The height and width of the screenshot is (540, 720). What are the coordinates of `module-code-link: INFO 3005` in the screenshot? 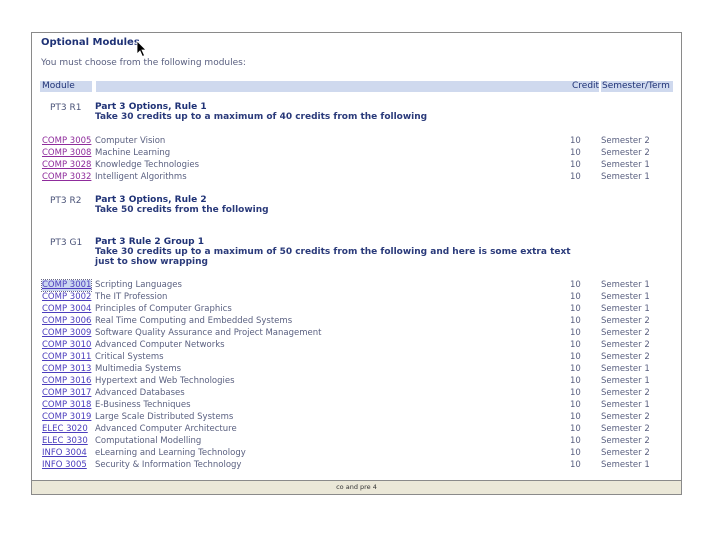 It's located at (64, 465).